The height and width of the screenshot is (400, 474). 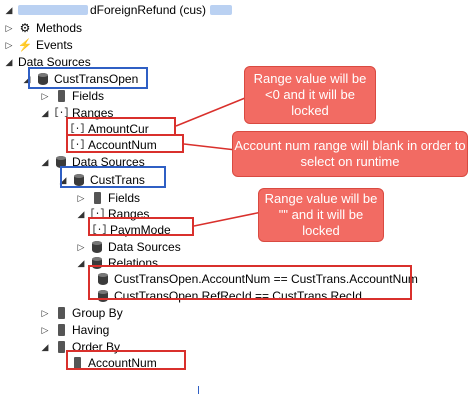 What do you see at coordinates (198, 390) in the screenshot?
I see `text-cursor` at bounding box center [198, 390].